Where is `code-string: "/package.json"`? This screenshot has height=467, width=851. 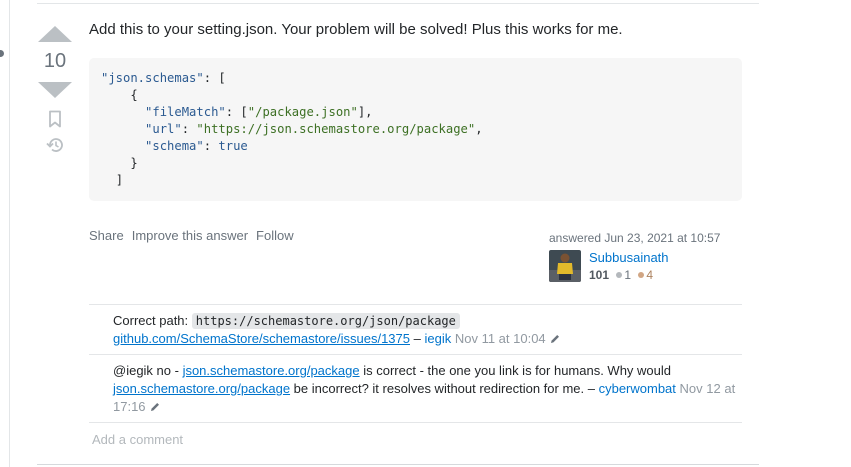 code-string: "/package.json" is located at coordinates (302, 112).